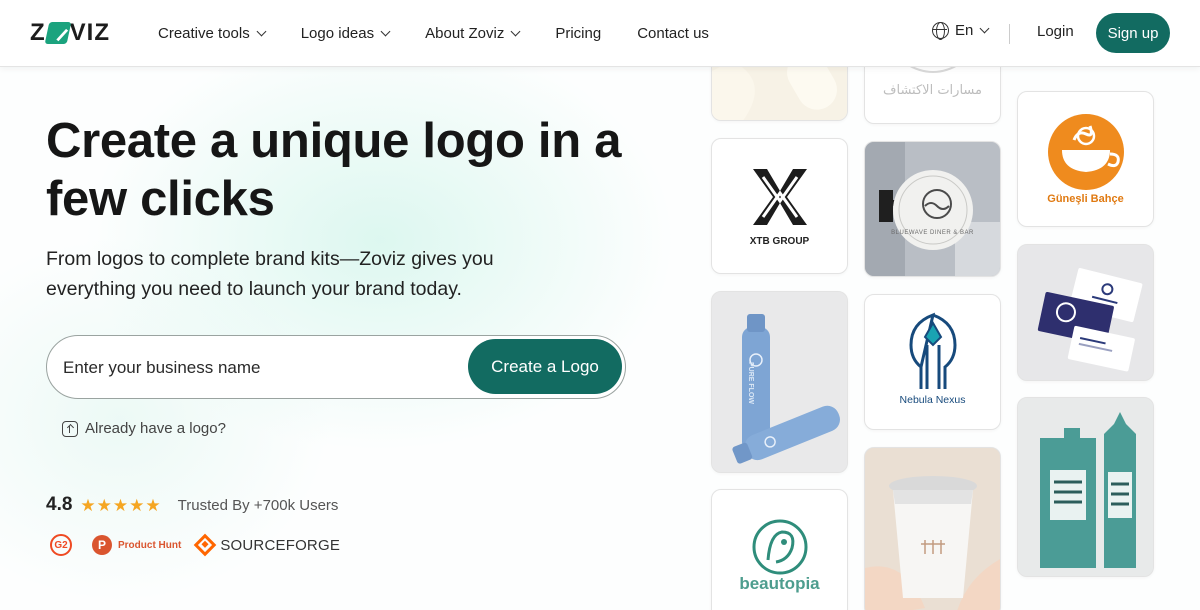 The width and height of the screenshot is (1200, 610). Describe the element at coordinates (779, 241) in the screenshot. I see `xtb-label: XTB GROUP` at that location.